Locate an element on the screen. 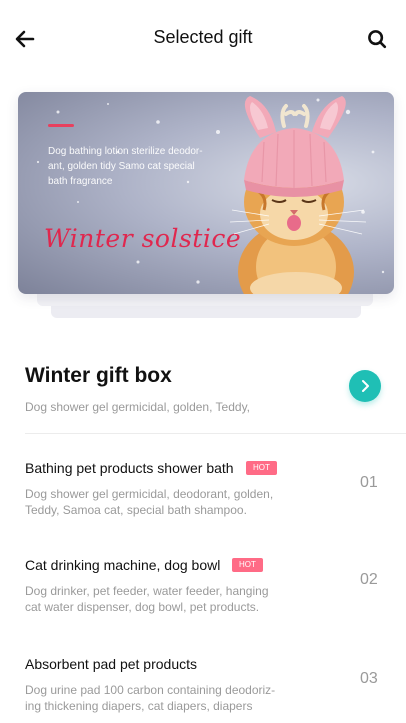 The height and width of the screenshot is (723, 406). item-title: Bathing pet products shower bath is located at coordinates (129, 468).